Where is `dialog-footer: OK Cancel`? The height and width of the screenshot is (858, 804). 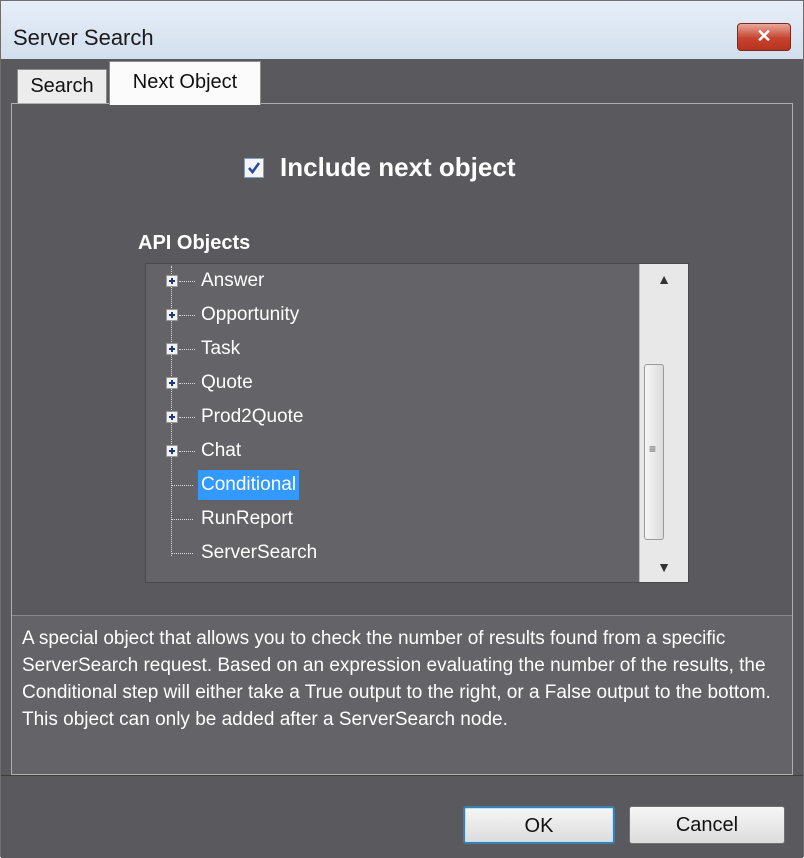
dialog-footer: OK Cancel is located at coordinates (402, 816).